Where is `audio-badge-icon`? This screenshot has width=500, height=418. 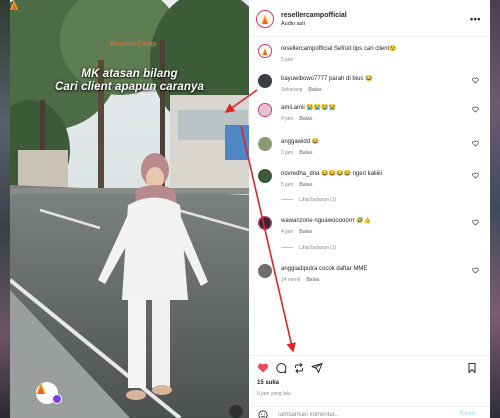 audio-badge-icon is located at coordinates (57, 399).